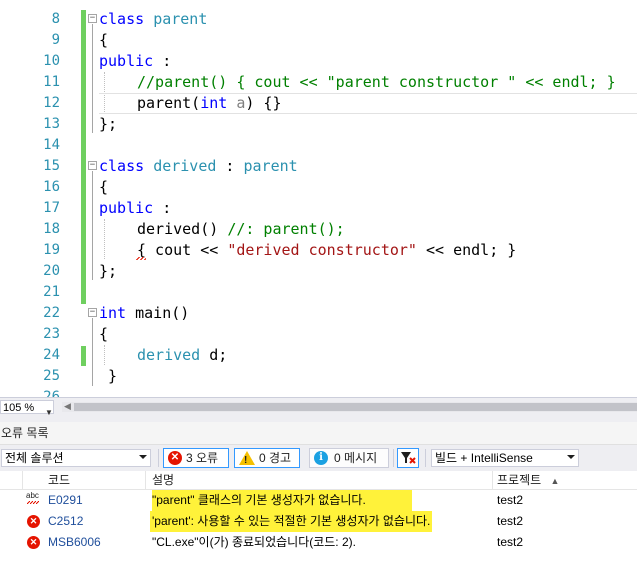 The image size is (637, 566). What do you see at coordinates (318, 271) in the screenshot?
I see `code-line-20: 20 };` at bounding box center [318, 271].